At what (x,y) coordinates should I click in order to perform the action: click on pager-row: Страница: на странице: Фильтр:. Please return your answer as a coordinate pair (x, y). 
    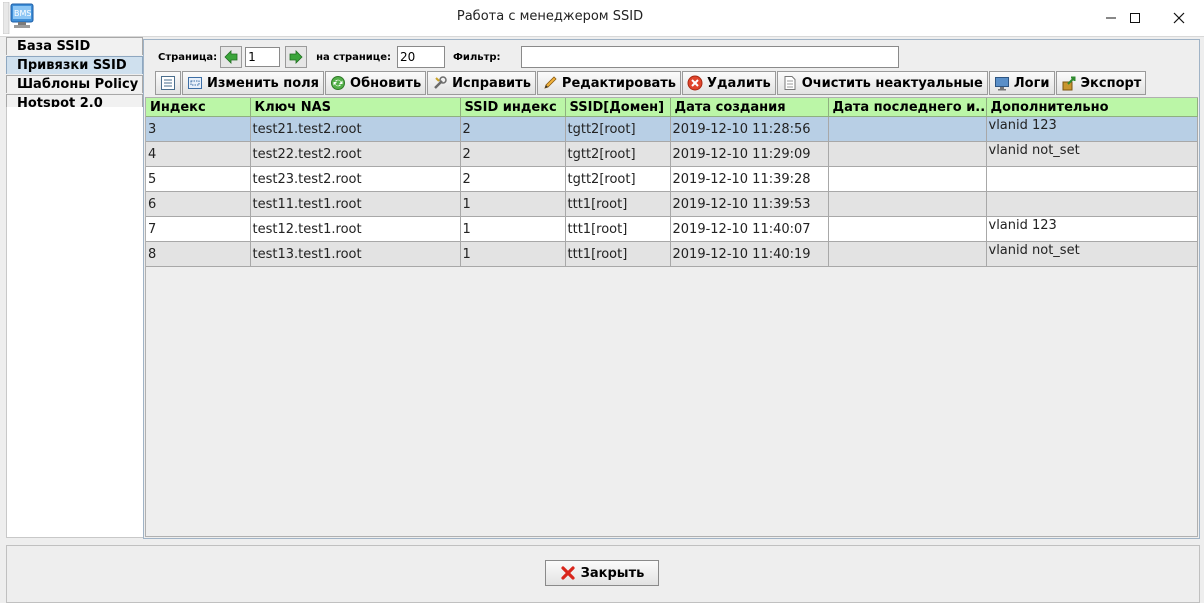
    Looking at the image, I should click on (528, 57).